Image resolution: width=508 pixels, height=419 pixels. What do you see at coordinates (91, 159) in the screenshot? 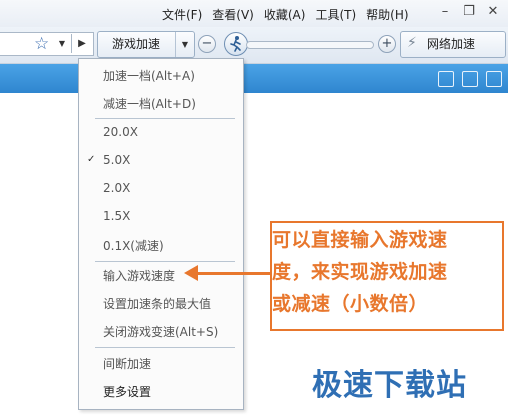
I see `check-icon: ✓` at bounding box center [91, 159].